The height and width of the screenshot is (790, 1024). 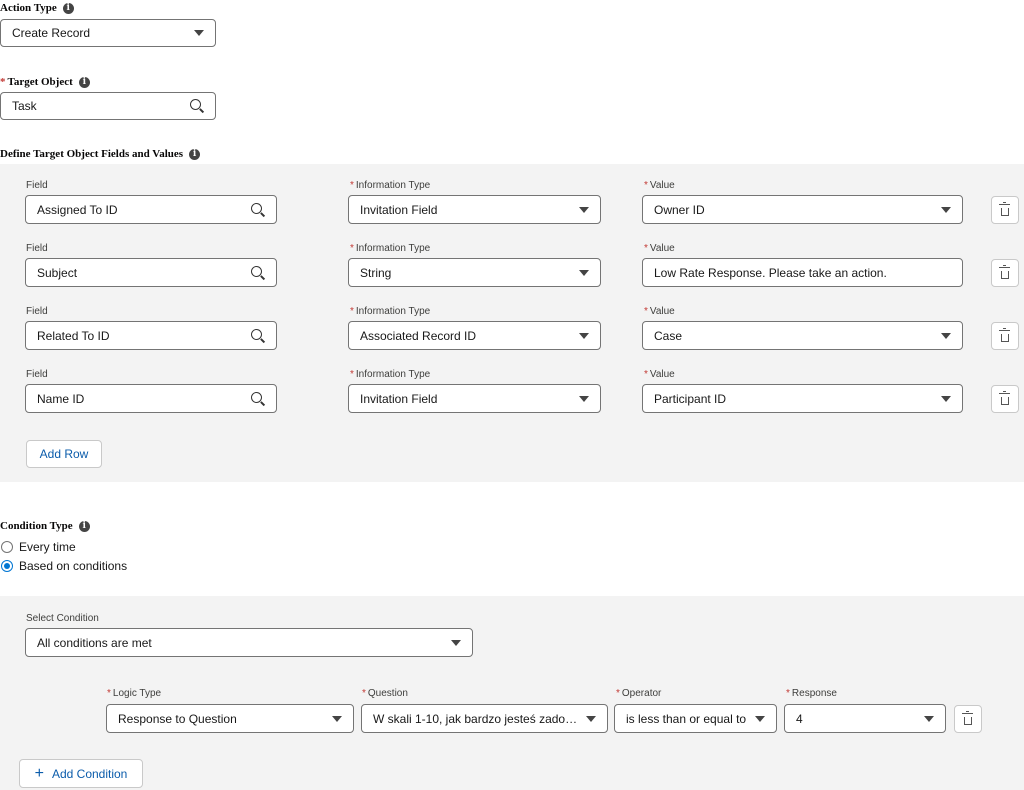 I want to click on radio-button, so click(x=7, y=547).